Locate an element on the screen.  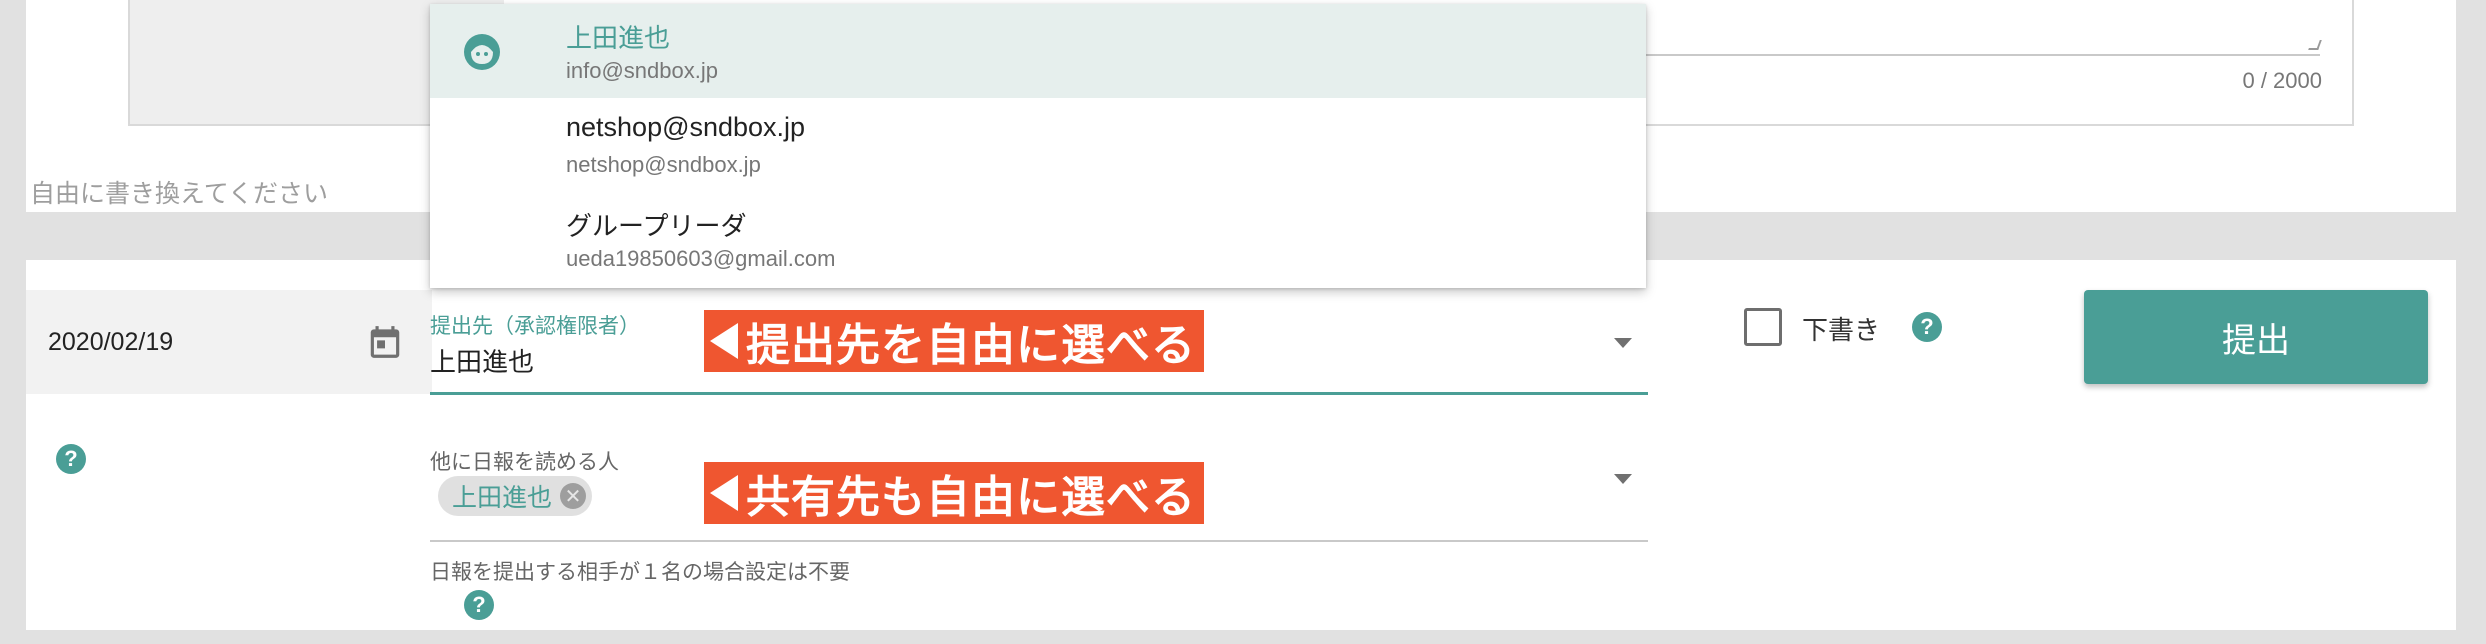
menu-item-email: info@sndbox.jp is located at coordinates (642, 70).